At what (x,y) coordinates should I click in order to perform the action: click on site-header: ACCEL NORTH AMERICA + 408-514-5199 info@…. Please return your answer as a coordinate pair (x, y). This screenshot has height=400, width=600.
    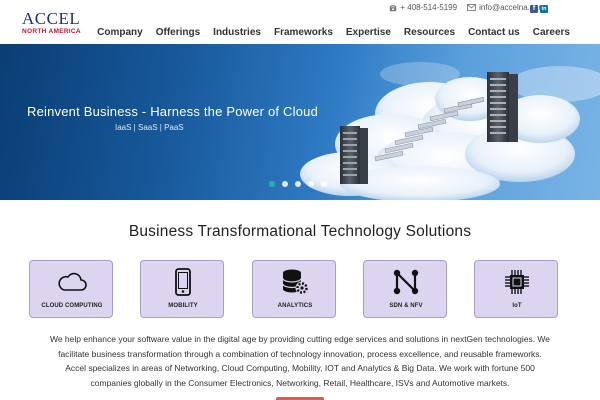
    Looking at the image, I should click on (300, 22).